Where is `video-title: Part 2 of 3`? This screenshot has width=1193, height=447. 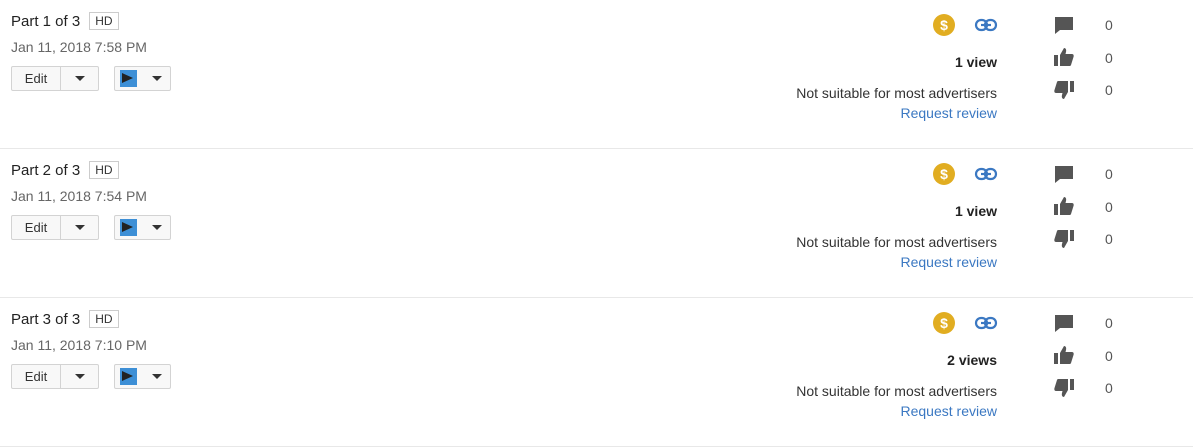 video-title: Part 2 of 3 is located at coordinates (45, 170).